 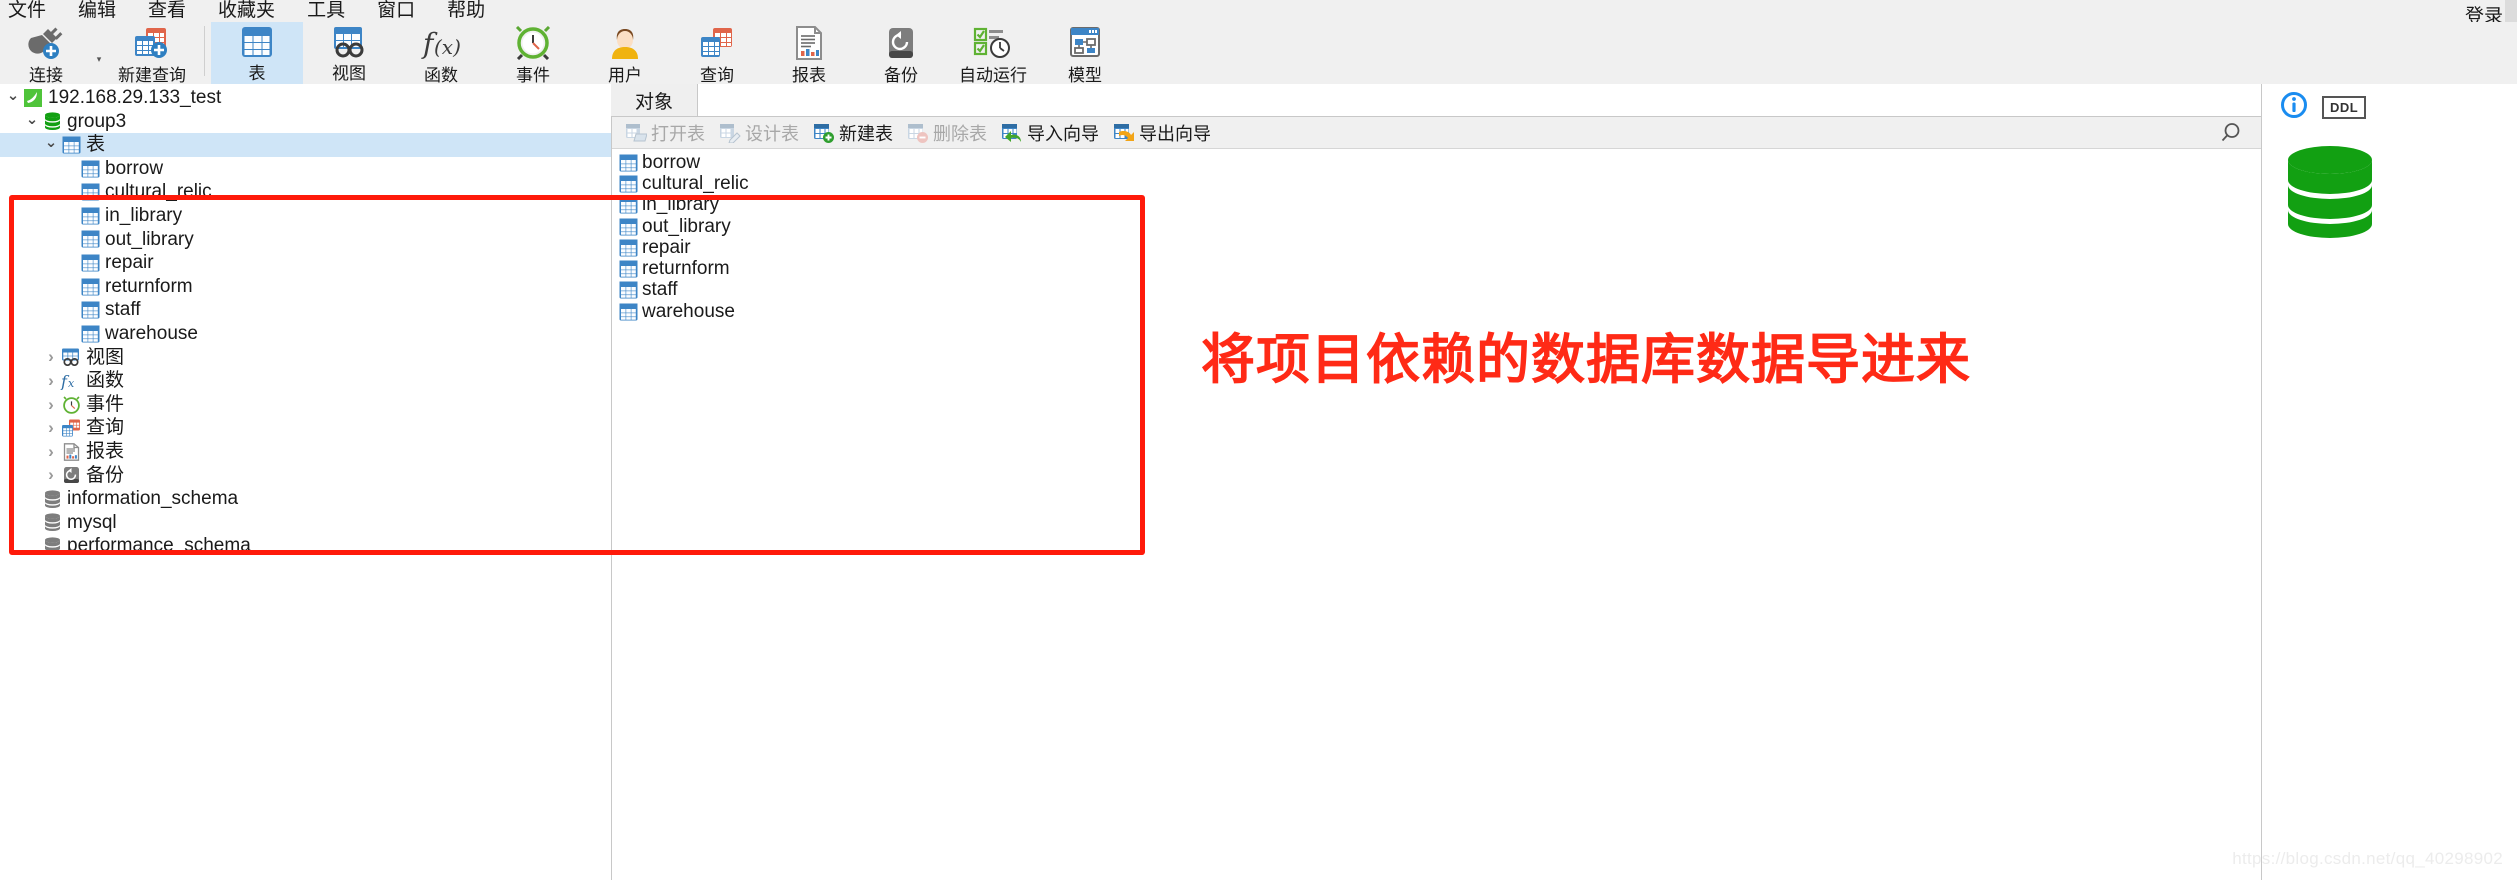 What do you see at coordinates (99, 56) in the screenshot?
I see `connection-dropdown-caret: ▾` at bounding box center [99, 56].